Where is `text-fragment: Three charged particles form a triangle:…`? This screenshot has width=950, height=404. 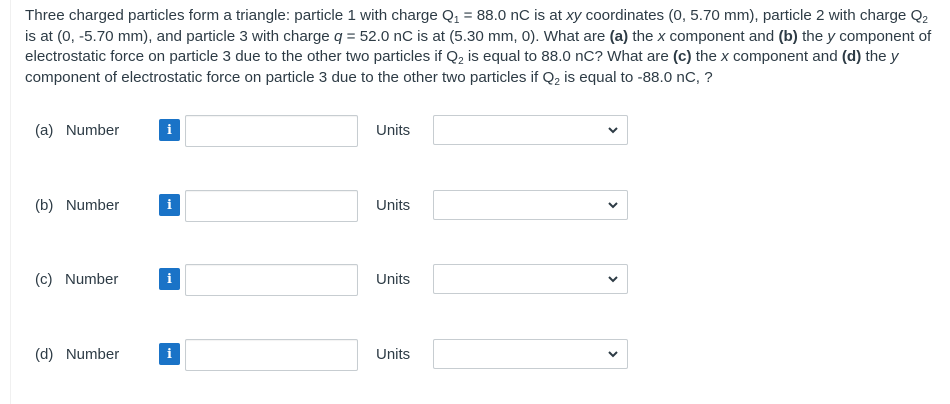
text-fragment: Three charged particles form a triangle:… is located at coordinates (239, 15).